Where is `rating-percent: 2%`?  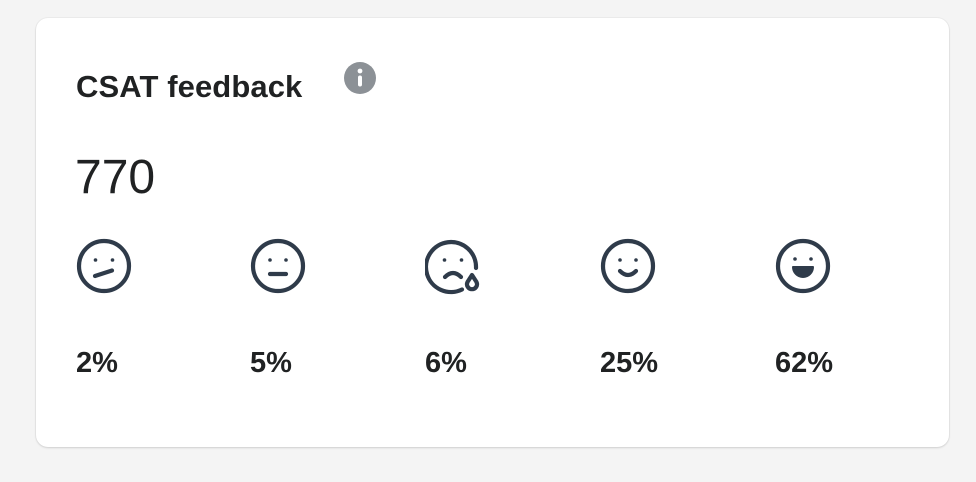
rating-percent: 2% is located at coordinates (97, 363).